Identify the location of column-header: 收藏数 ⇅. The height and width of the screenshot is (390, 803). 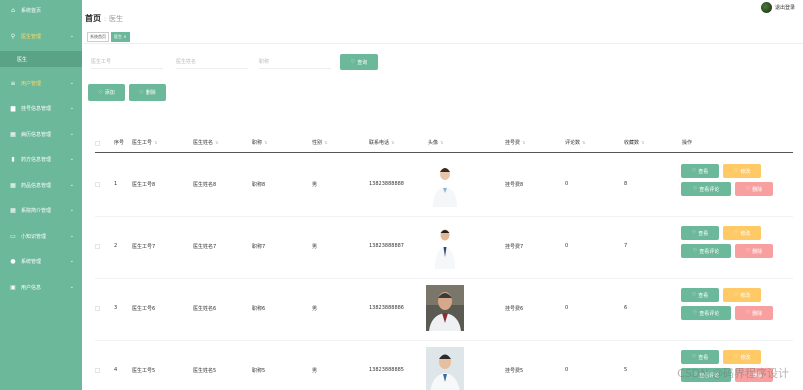
(634, 142).